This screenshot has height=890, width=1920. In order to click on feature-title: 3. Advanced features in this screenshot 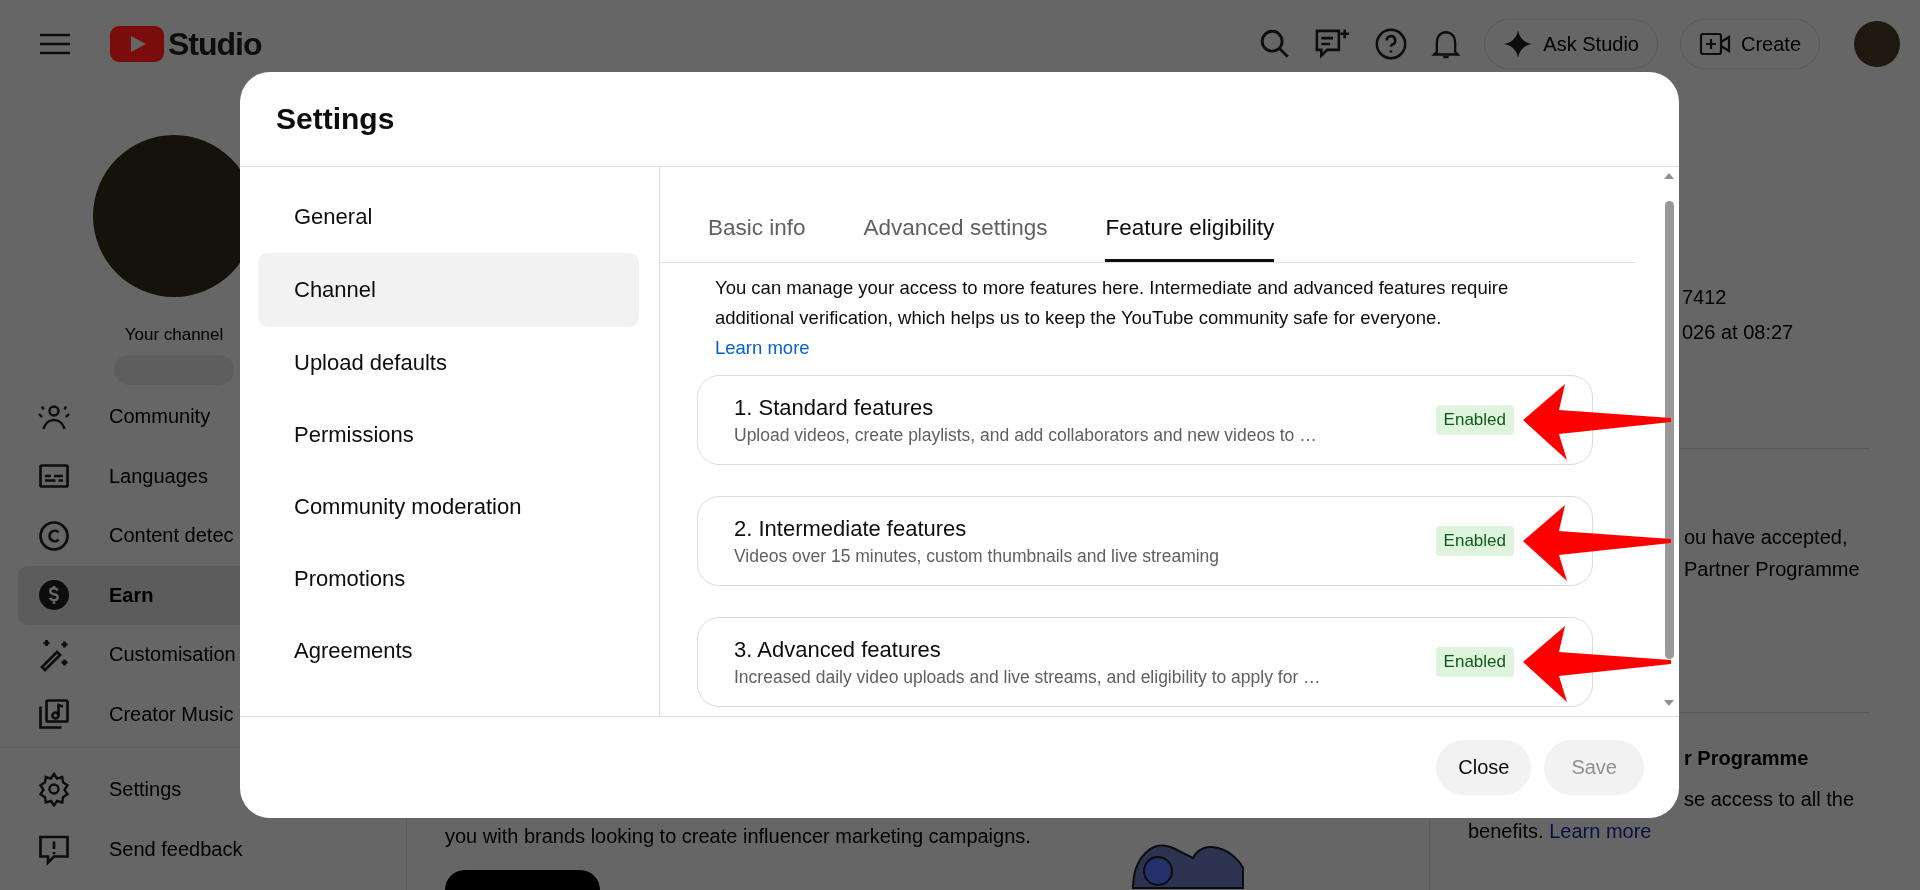, I will do `click(838, 649)`.